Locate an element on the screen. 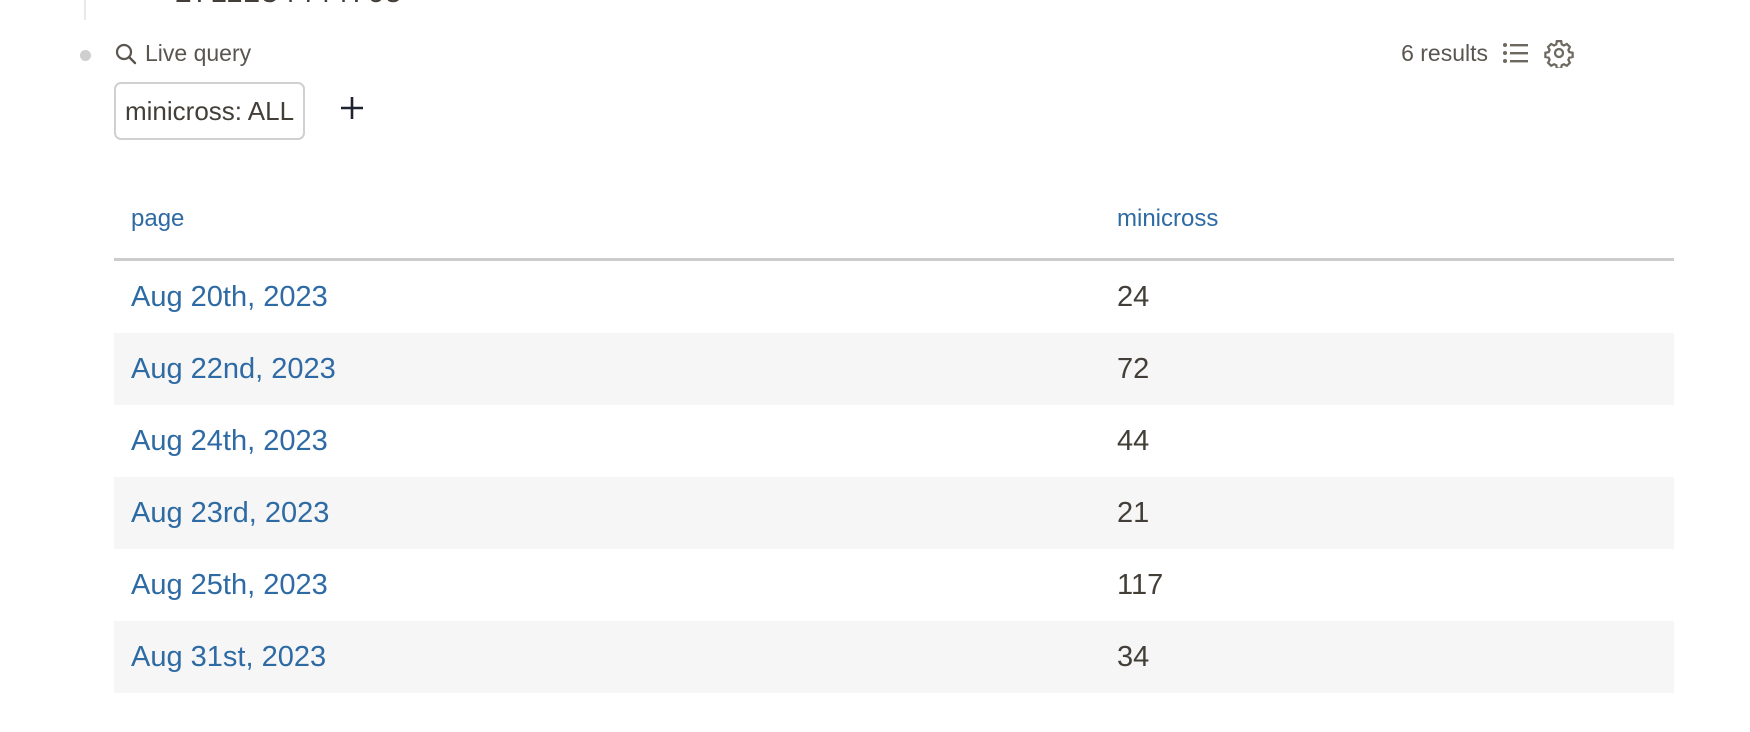 This screenshot has width=1750, height=732. plus-icon is located at coordinates (352, 108).